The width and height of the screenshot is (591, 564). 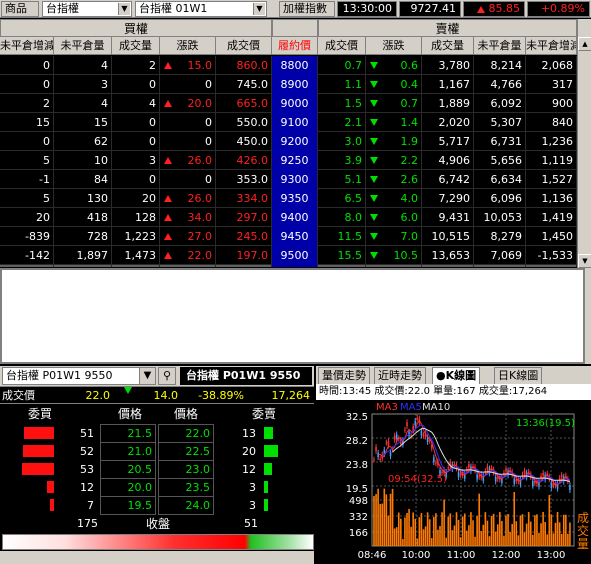 What do you see at coordinates (344, 375) in the screenshot?
I see `tab-volume-price: 量價走勢` at bounding box center [344, 375].